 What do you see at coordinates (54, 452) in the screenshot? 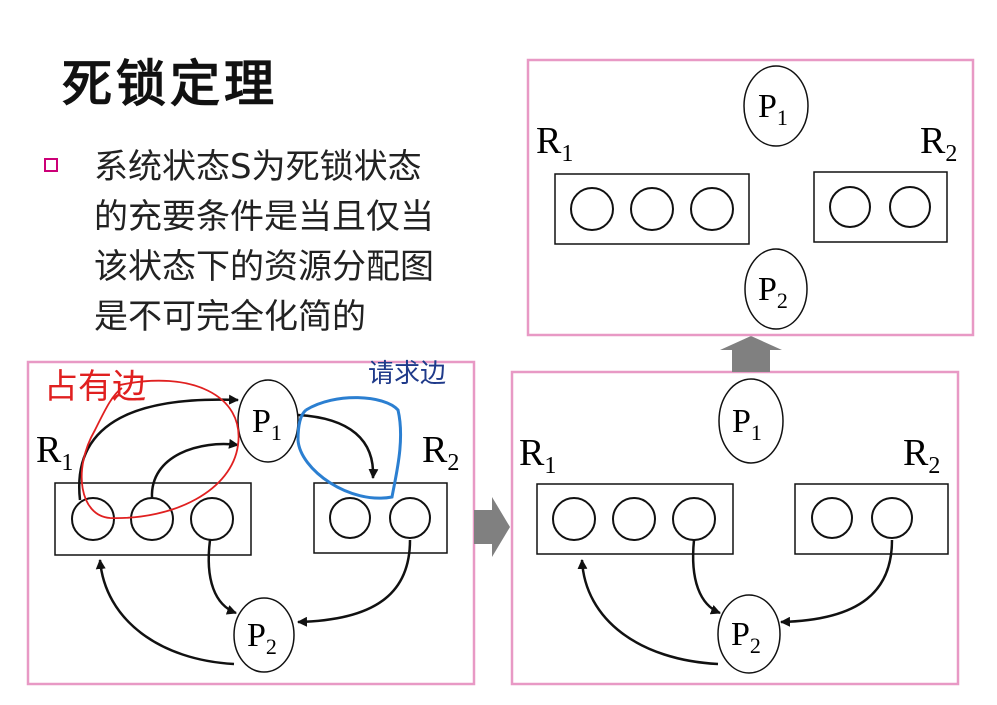
I see `r1-label: R1` at bounding box center [54, 452].